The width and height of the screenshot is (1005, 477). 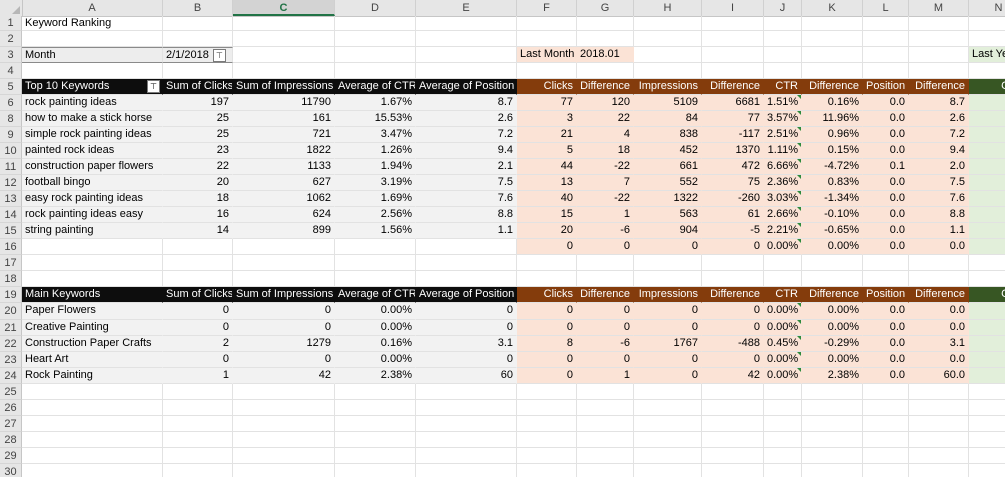 I want to click on cell-f: 5, so click(x=547, y=151).